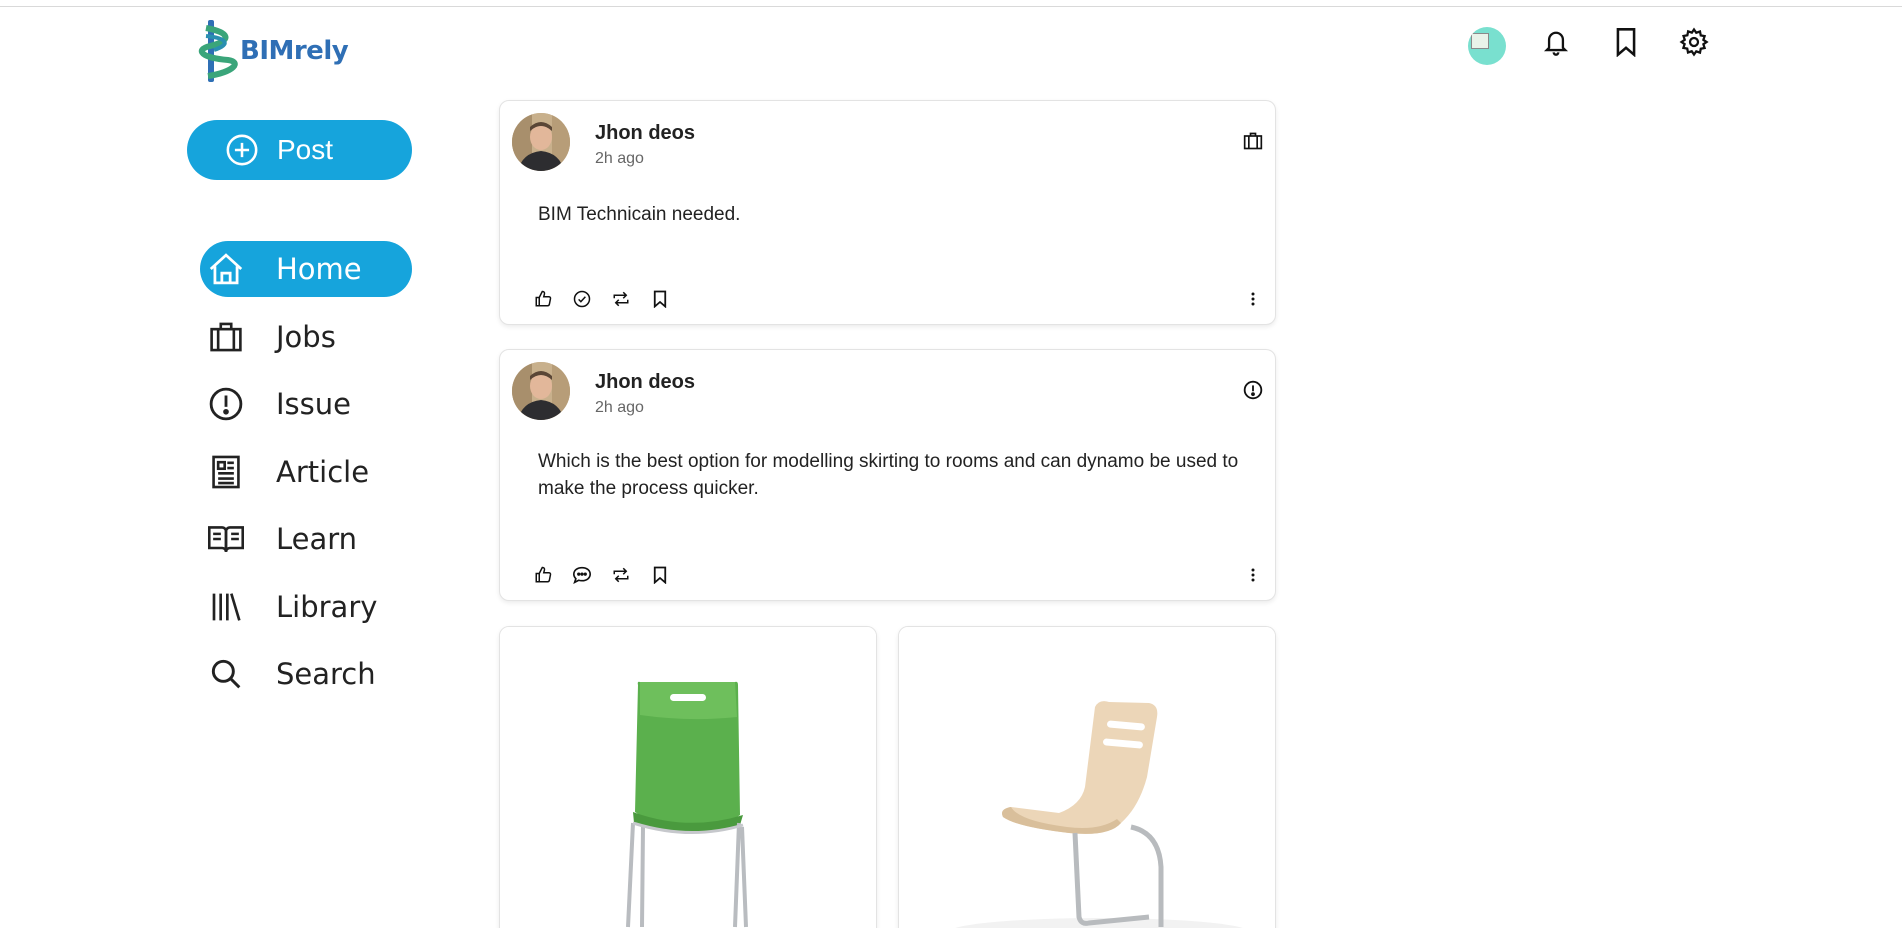 This screenshot has height=928, width=1902. Describe the element at coordinates (226, 472) in the screenshot. I see `article-icon` at that location.